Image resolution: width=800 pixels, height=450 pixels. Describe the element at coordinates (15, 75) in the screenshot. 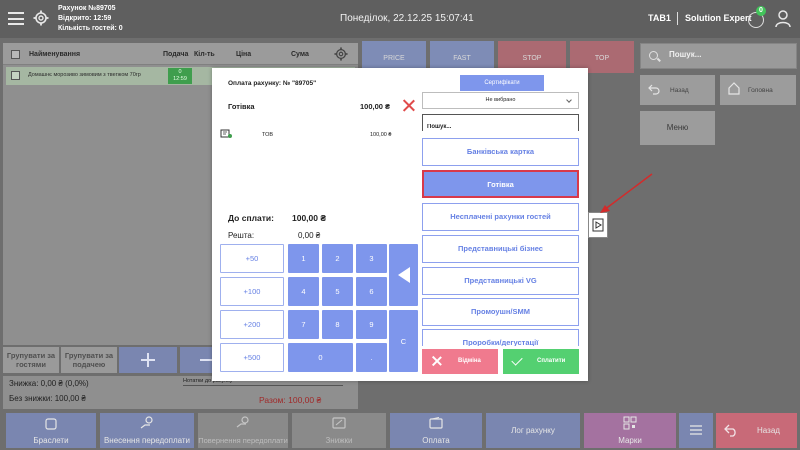

I see `row-checkbox` at that location.